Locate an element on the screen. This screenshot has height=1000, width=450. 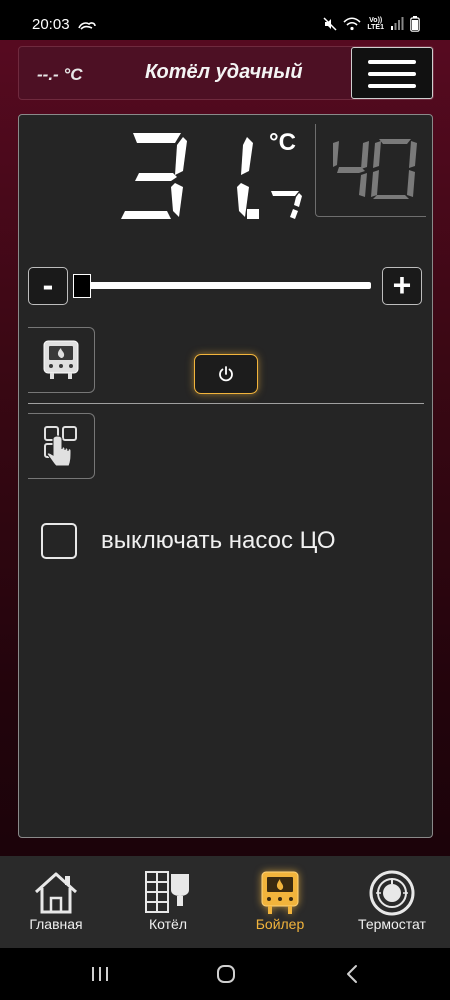
hamburger-menu-button is located at coordinates (392, 73).